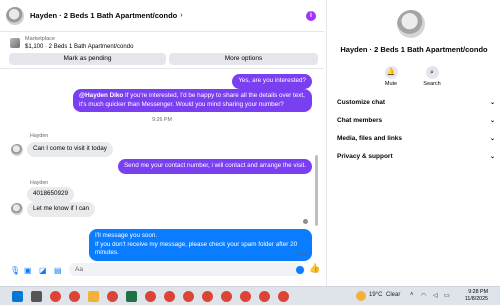 This screenshot has height=305, width=500. What do you see at coordinates (272, 81) in the screenshot?
I see `message-outgoing: Yes, are you interested?` at bounding box center [272, 81].